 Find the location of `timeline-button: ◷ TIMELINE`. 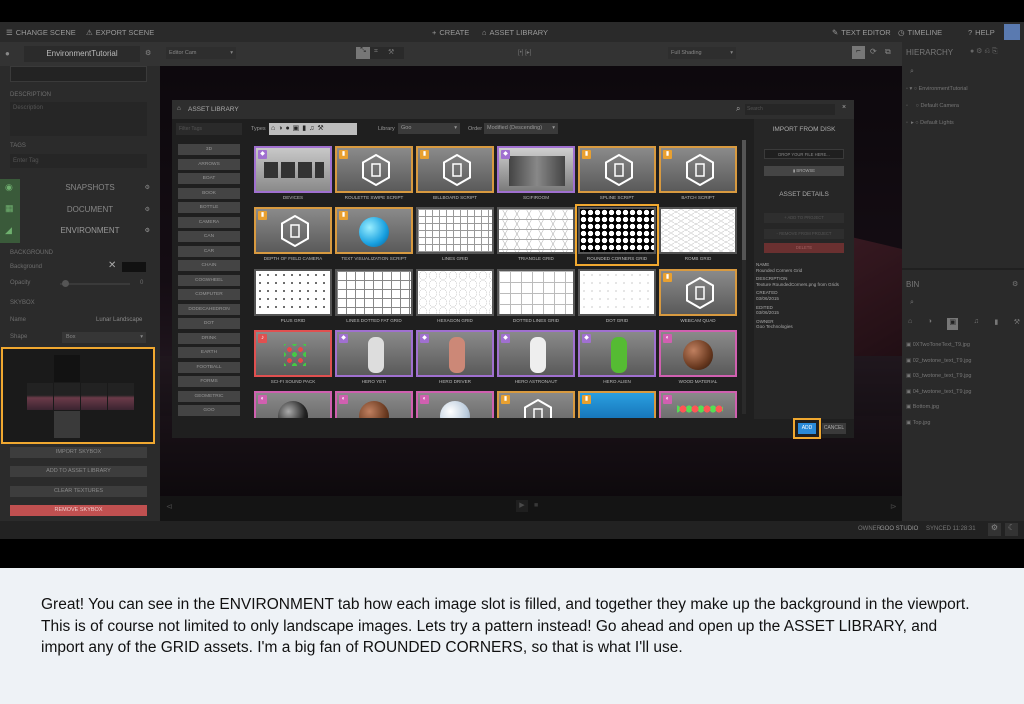

timeline-button: ◷ TIMELINE is located at coordinates (920, 32).